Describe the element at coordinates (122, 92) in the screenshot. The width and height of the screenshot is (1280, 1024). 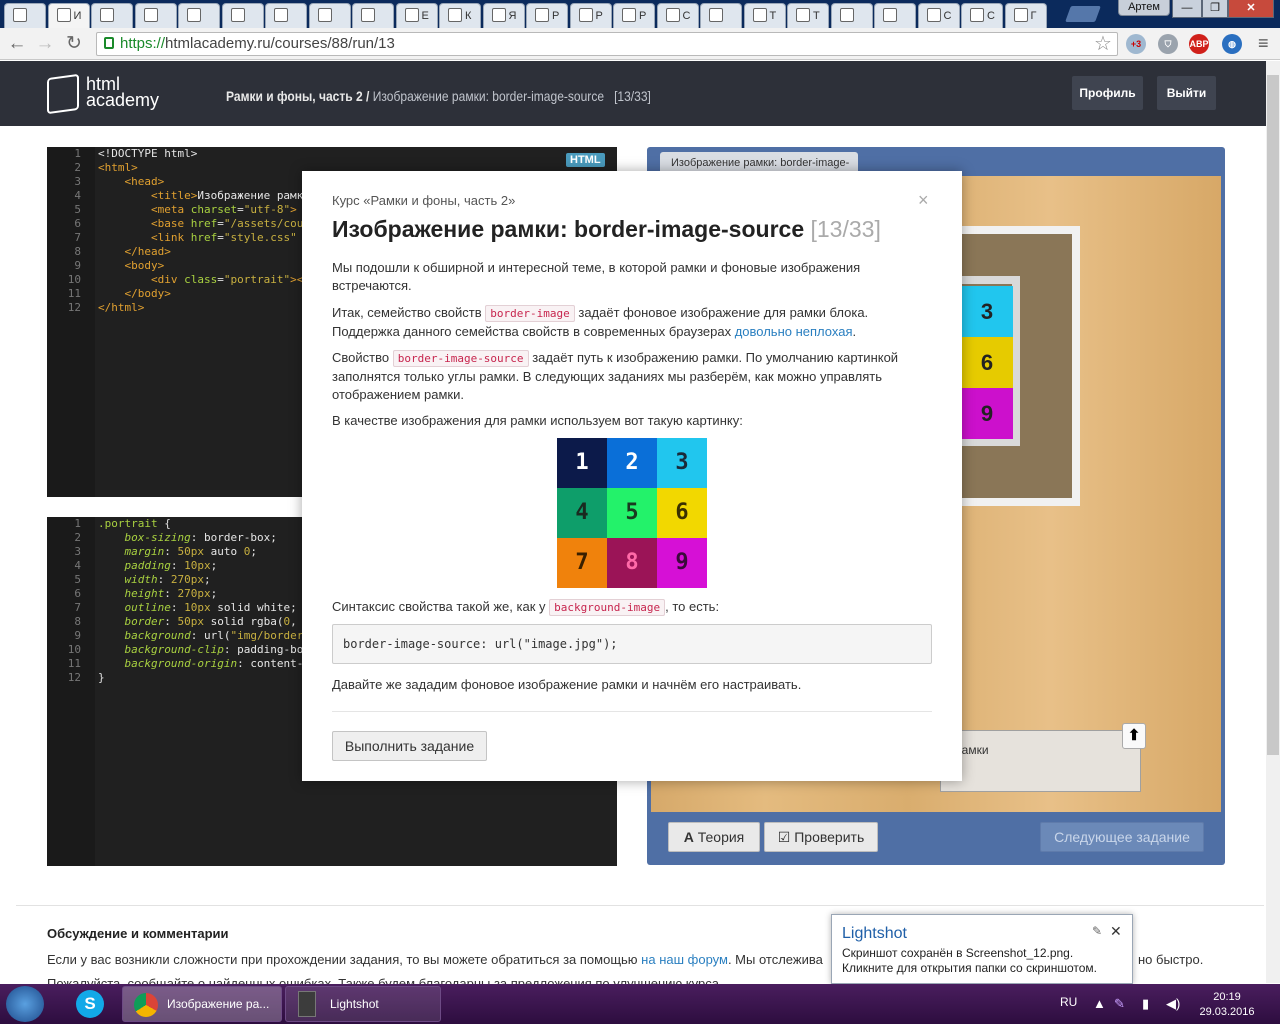
I see `logo-text: html academy` at that location.